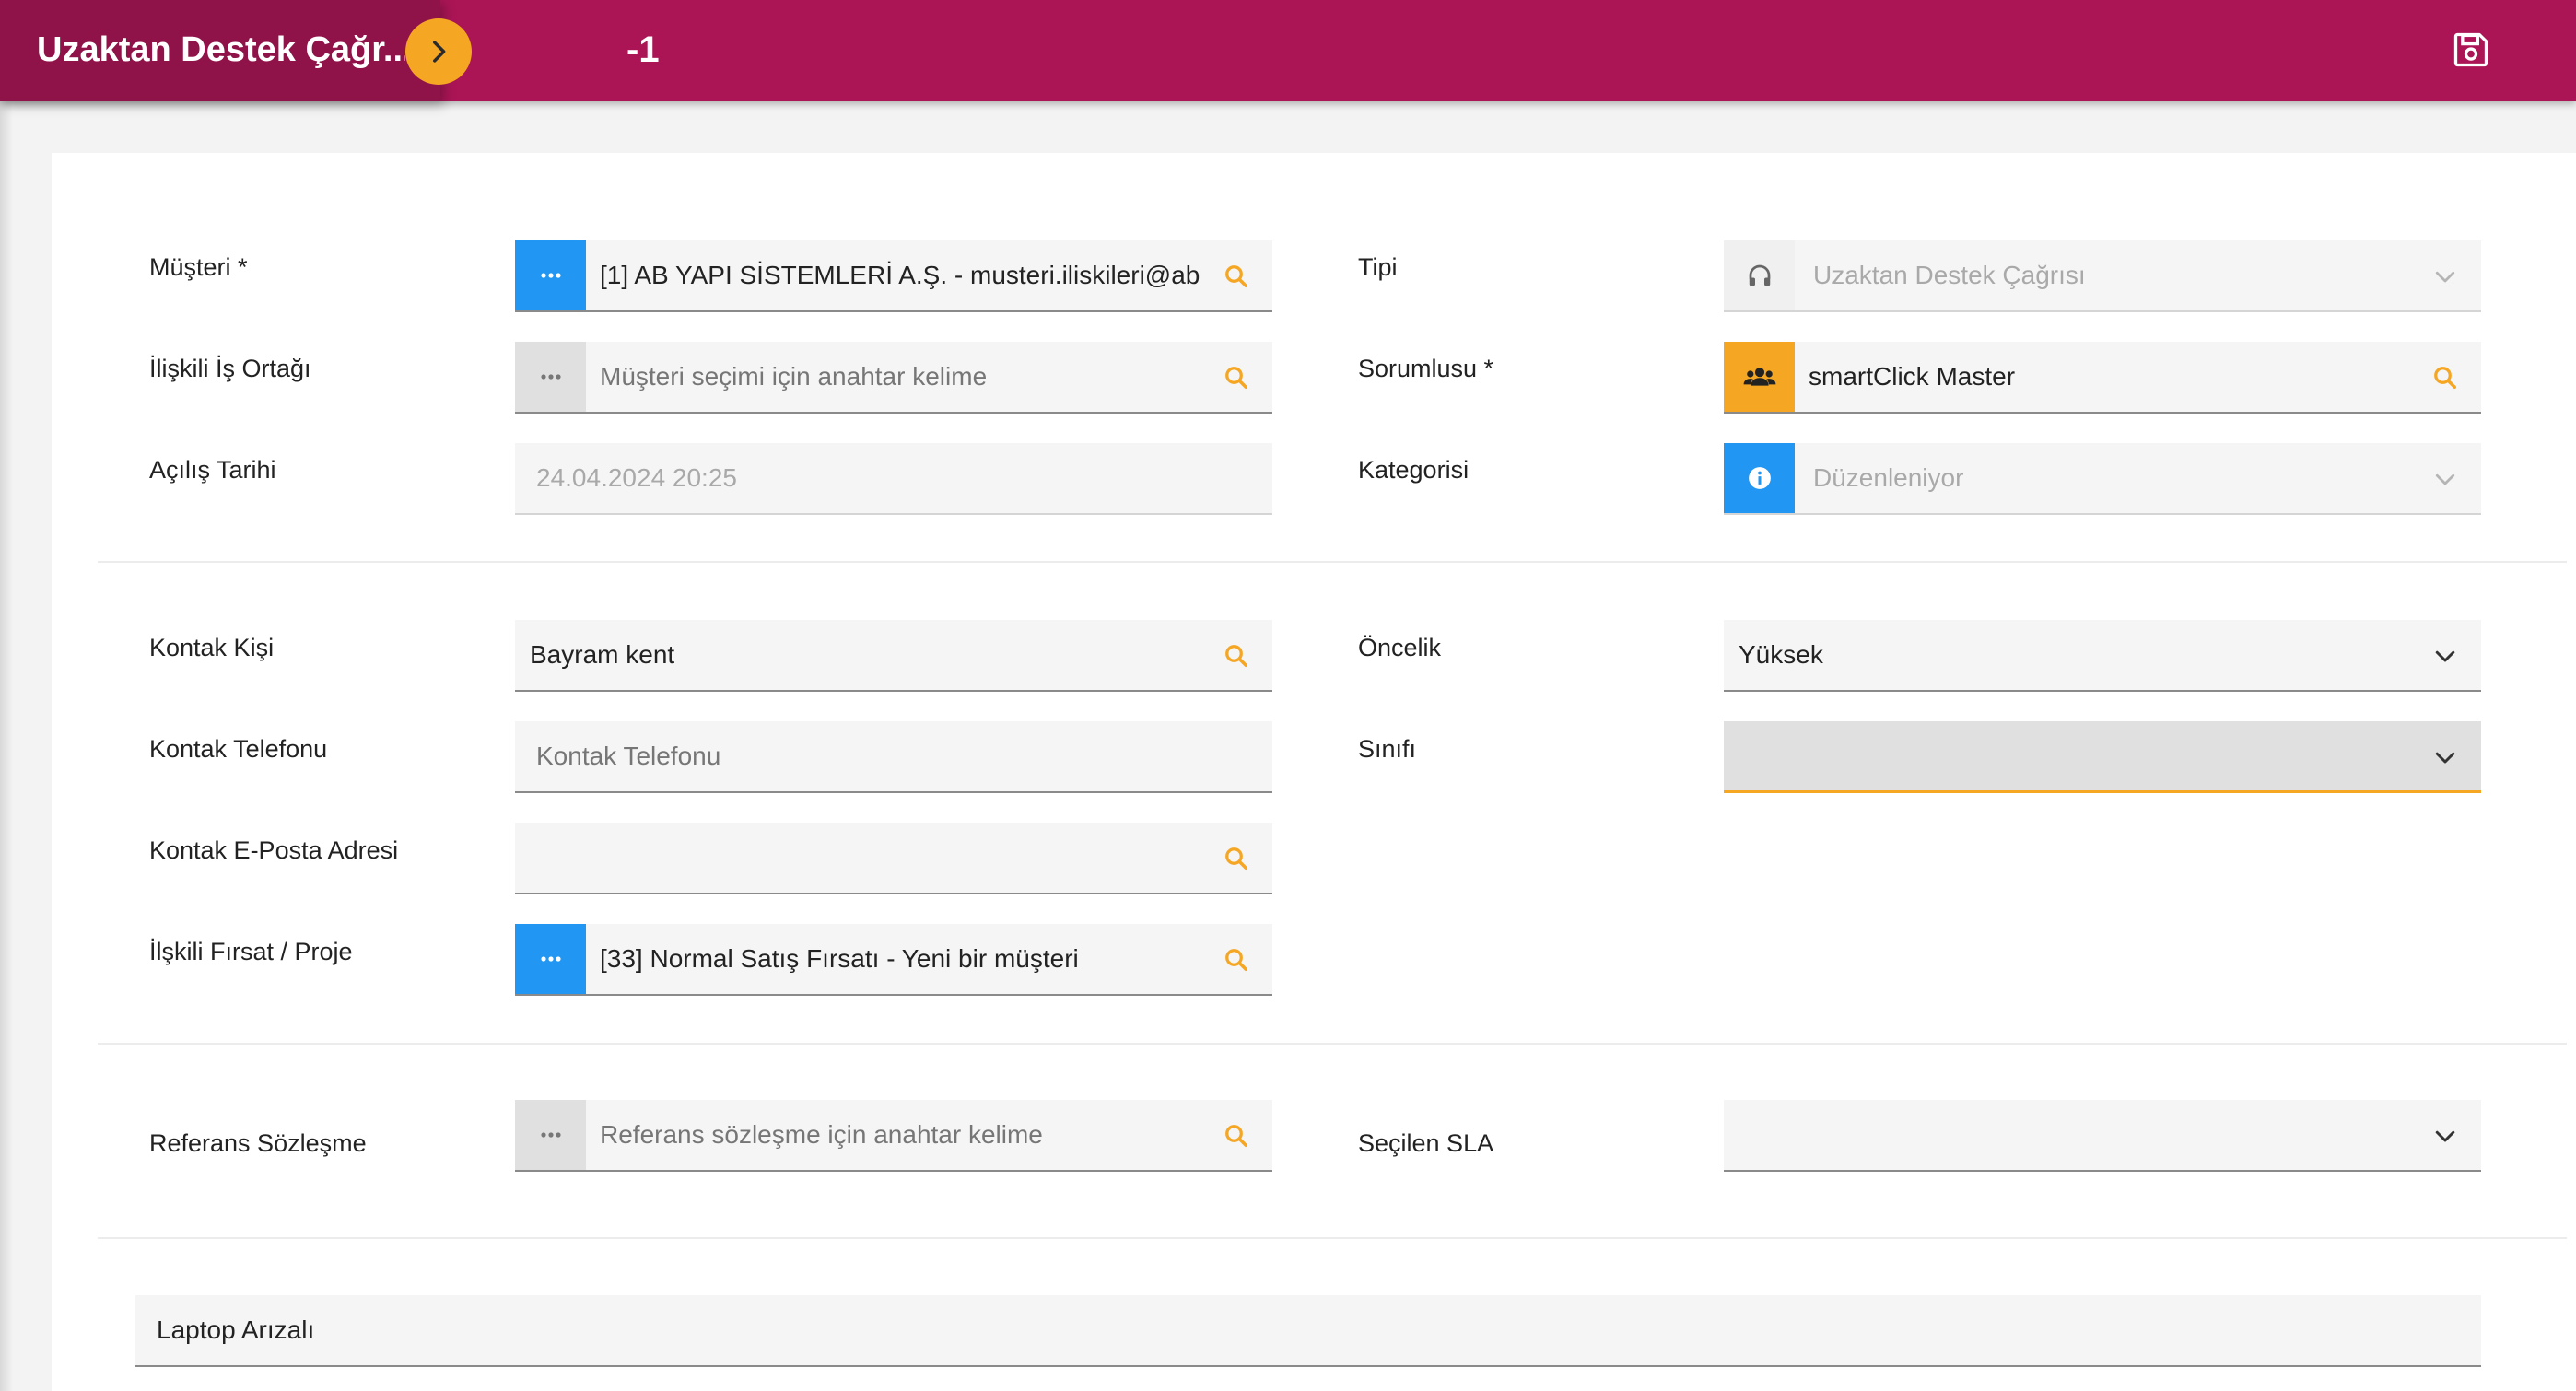 This screenshot has height=1391, width=2576. Describe the element at coordinates (603, 654) in the screenshot. I see `kontak-kisi-value: Bayram kent` at that location.